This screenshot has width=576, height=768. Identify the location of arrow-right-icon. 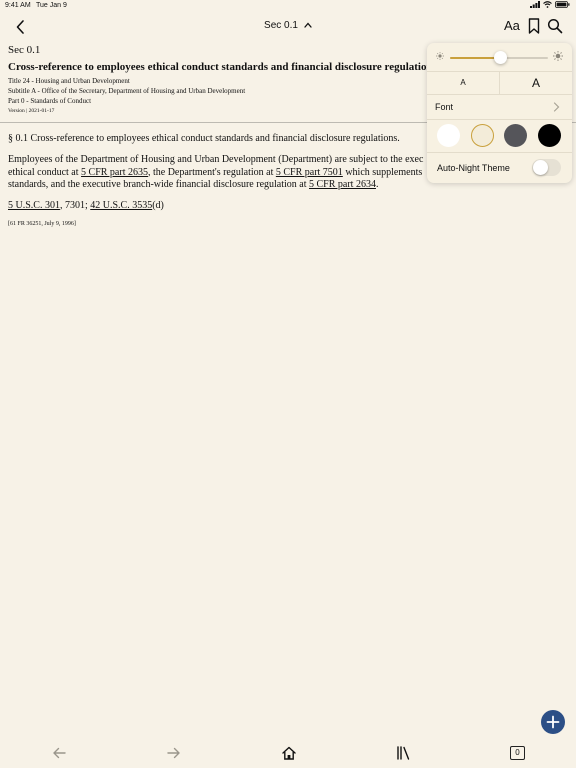
(173, 753).